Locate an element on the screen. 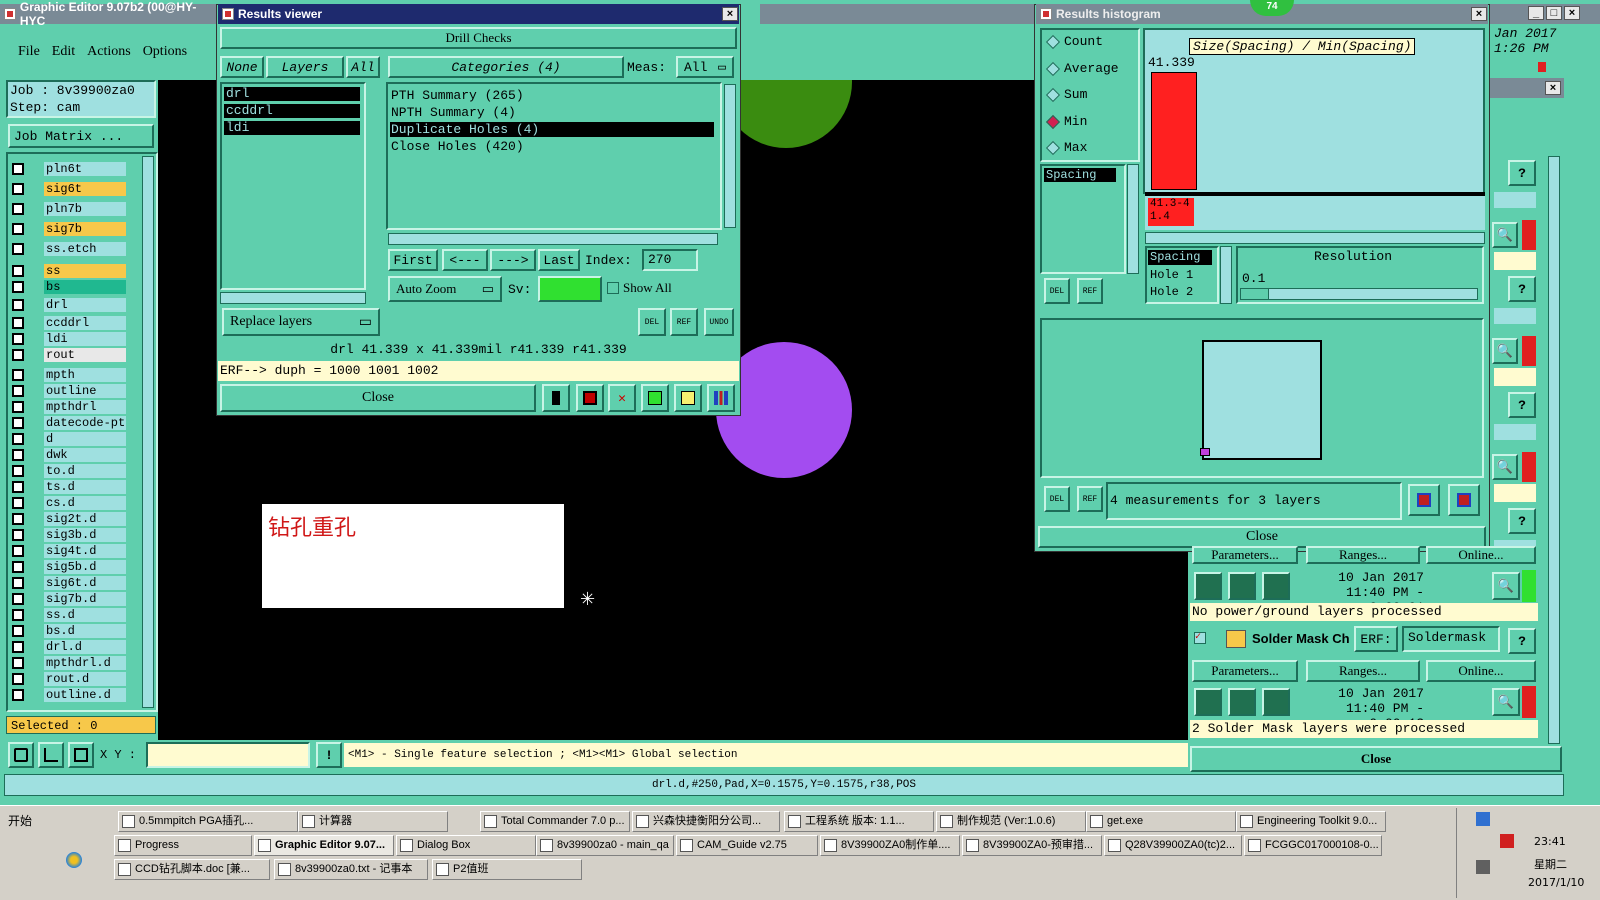 This screenshot has height=900, width=1600. del-icon: DEL is located at coordinates (652, 322).